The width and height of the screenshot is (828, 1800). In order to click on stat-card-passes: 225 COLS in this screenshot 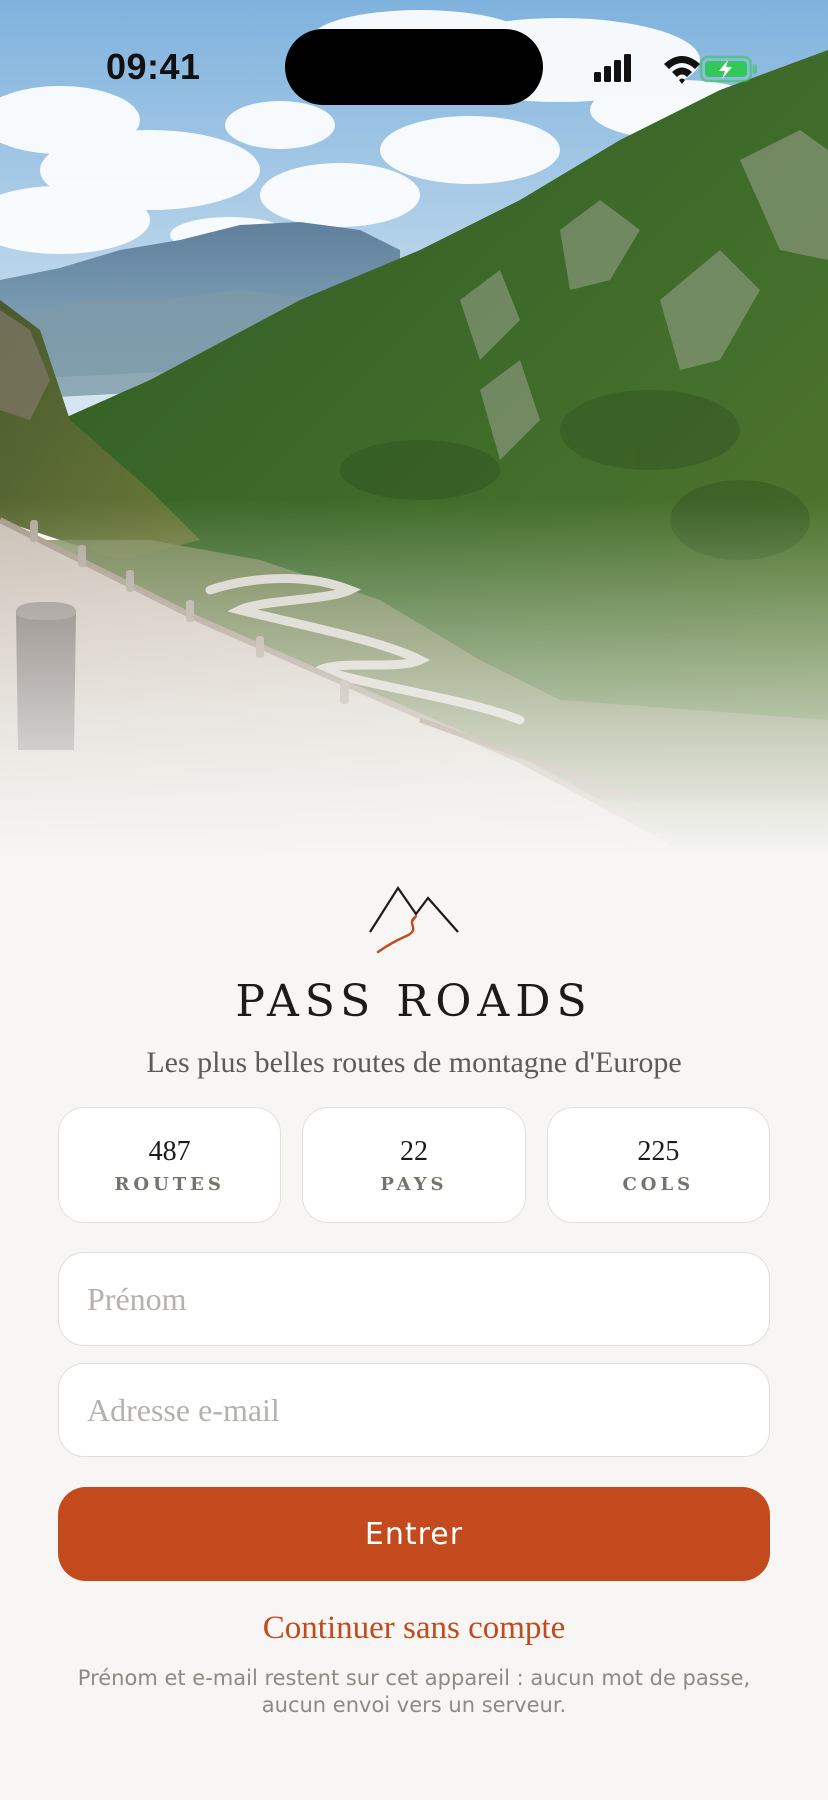, I will do `click(658, 1165)`.